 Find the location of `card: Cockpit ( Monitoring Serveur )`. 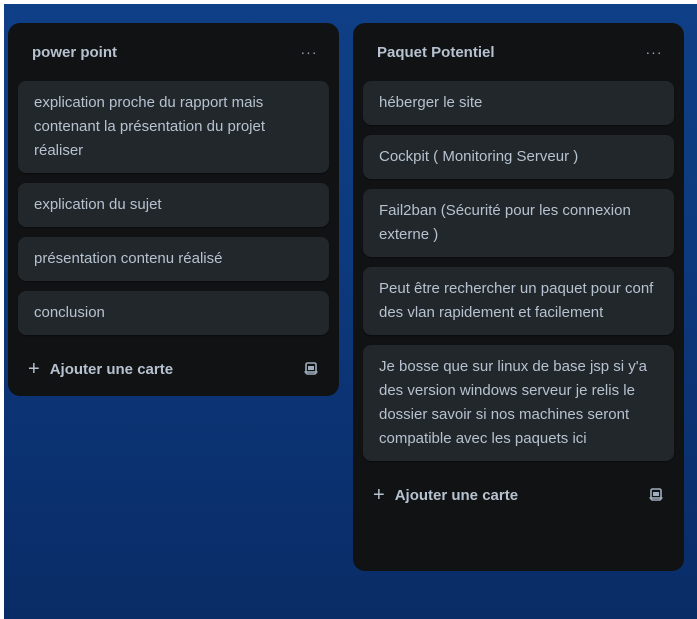

card: Cockpit ( Monitoring Serveur ) is located at coordinates (518, 157).